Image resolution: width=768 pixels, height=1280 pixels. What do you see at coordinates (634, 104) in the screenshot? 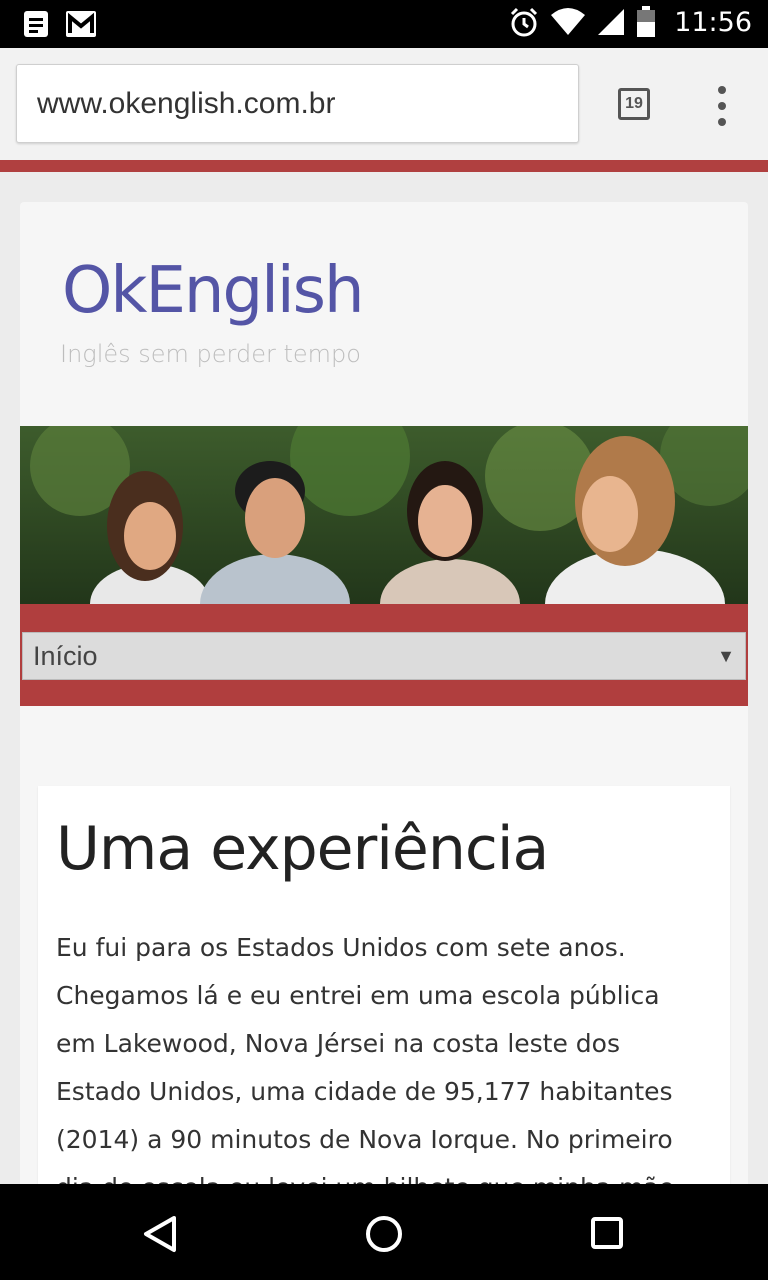
I see `tab-switcher-button: 19` at bounding box center [634, 104].